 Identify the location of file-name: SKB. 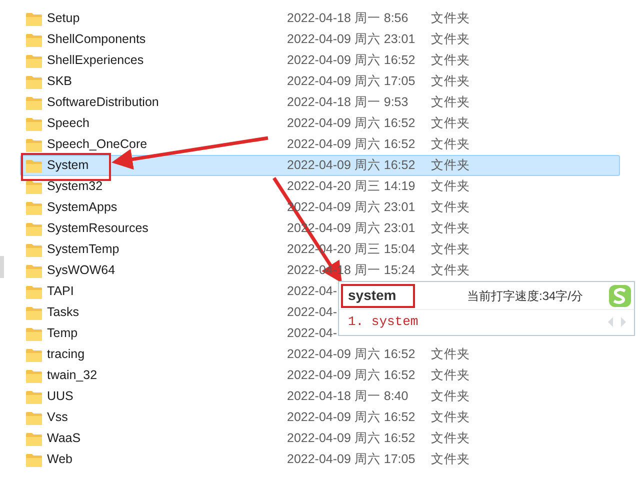
(59, 81).